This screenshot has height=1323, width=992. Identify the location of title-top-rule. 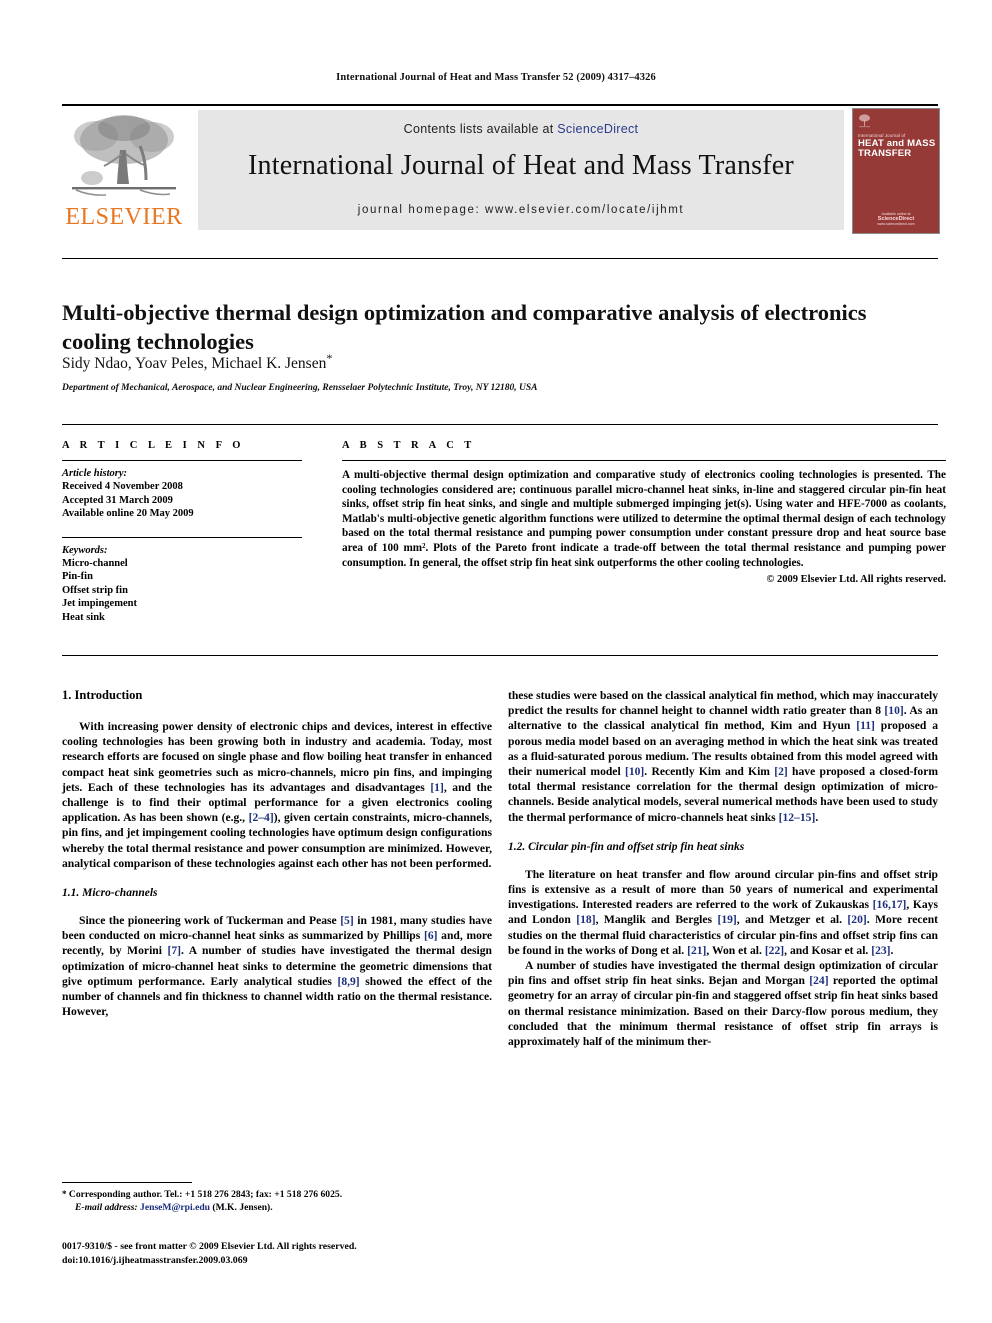
(500, 258).